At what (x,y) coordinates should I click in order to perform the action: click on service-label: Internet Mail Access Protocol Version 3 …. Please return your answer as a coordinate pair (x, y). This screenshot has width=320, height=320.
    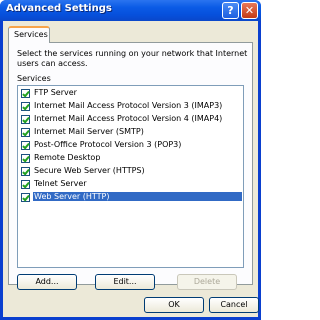
    Looking at the image, I should click on (128, 105).